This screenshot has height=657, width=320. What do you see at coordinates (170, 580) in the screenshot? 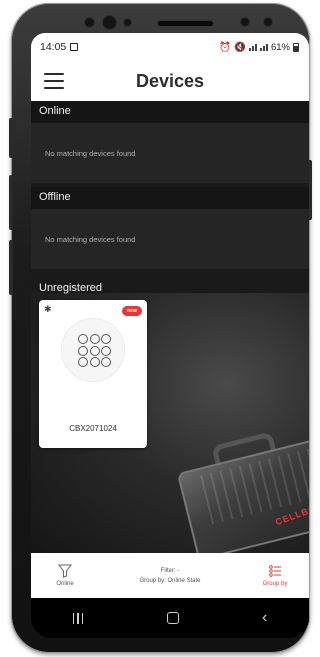
I see `group-text: Group by: Online State` at bounding box center [170, 580].